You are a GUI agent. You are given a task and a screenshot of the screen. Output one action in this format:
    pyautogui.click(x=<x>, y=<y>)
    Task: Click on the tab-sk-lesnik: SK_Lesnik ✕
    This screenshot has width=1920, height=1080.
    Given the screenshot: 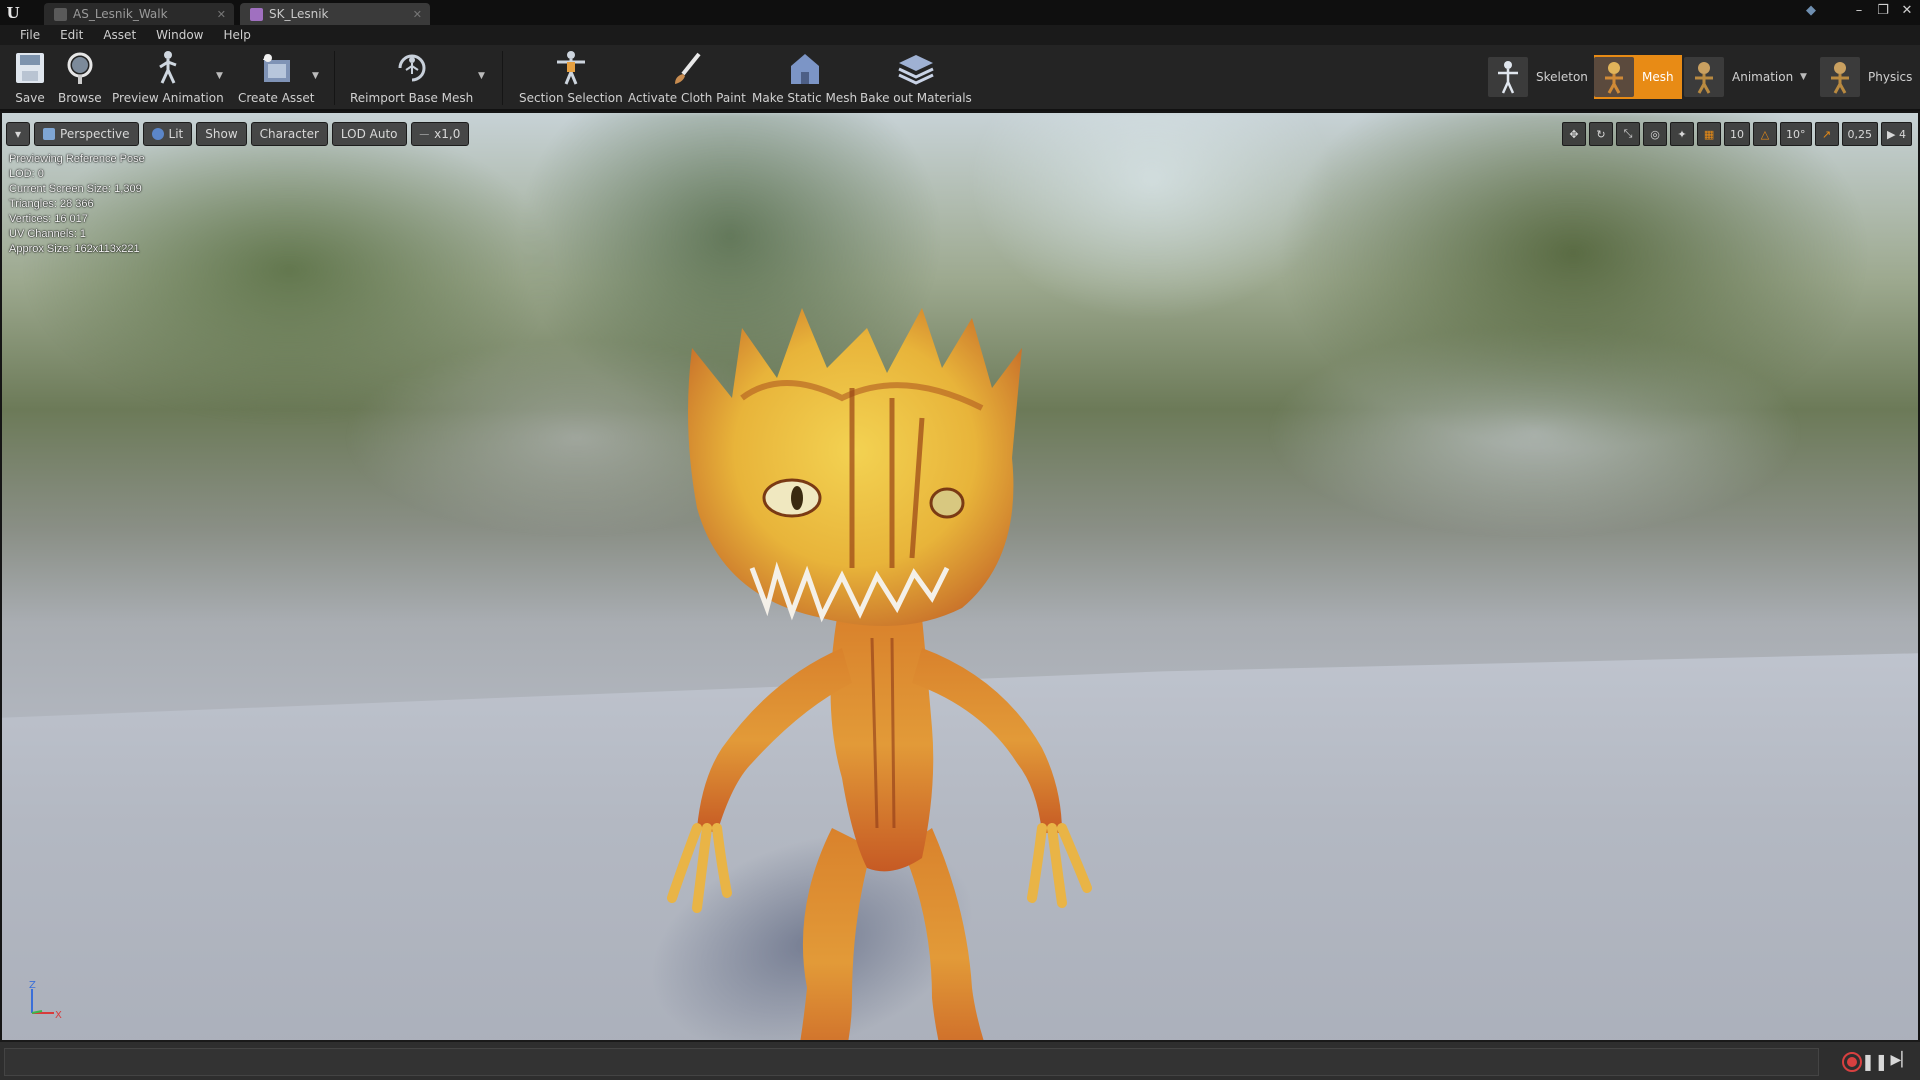 What is the action you would take?
    pyautogui.click(x=335, y=14)
    